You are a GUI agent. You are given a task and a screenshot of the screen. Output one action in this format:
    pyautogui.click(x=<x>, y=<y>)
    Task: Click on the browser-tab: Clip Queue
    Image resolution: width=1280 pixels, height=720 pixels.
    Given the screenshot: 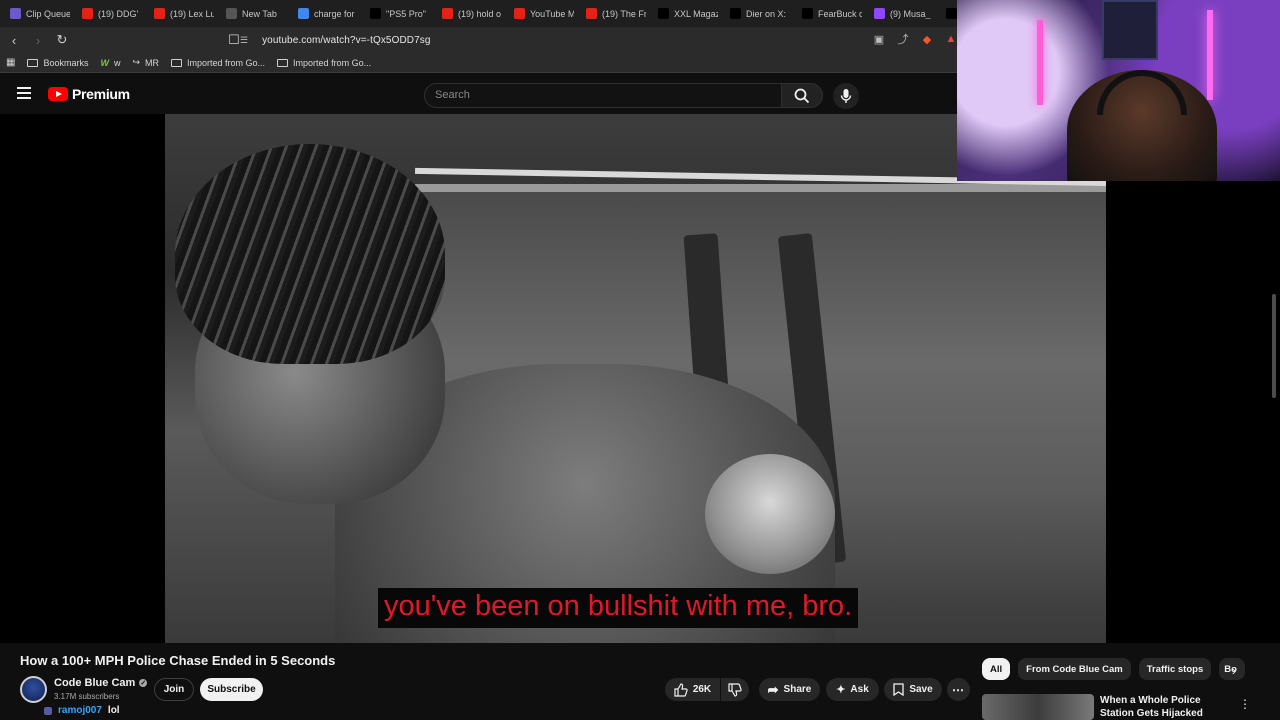 What is the action you would take?
    pyautogui.click(x=40, y=13)
    